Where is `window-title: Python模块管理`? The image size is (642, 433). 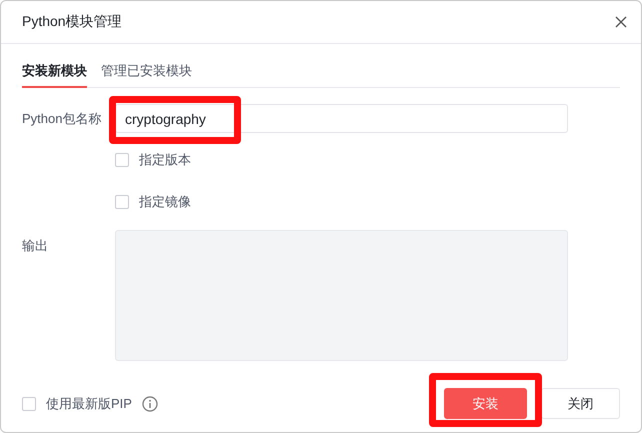 window-title: Python模块管理 is located at coordinates (72, 22).